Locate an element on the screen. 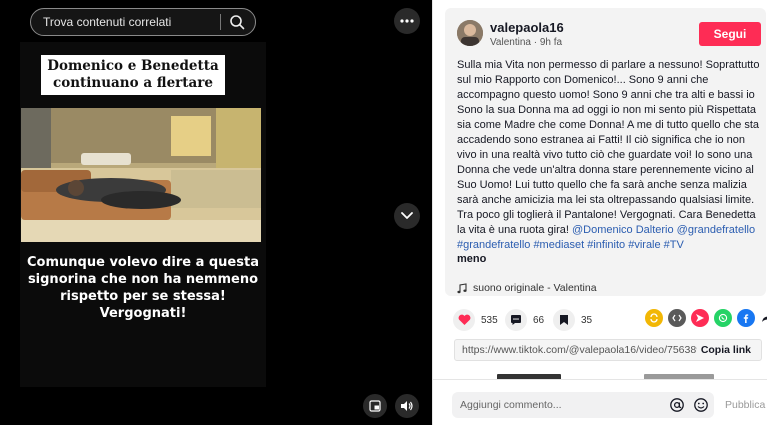 Image resolution: width=767 pixels, height=425 pixels. publish-button: Pubblica is located at coordinates (745, 405).